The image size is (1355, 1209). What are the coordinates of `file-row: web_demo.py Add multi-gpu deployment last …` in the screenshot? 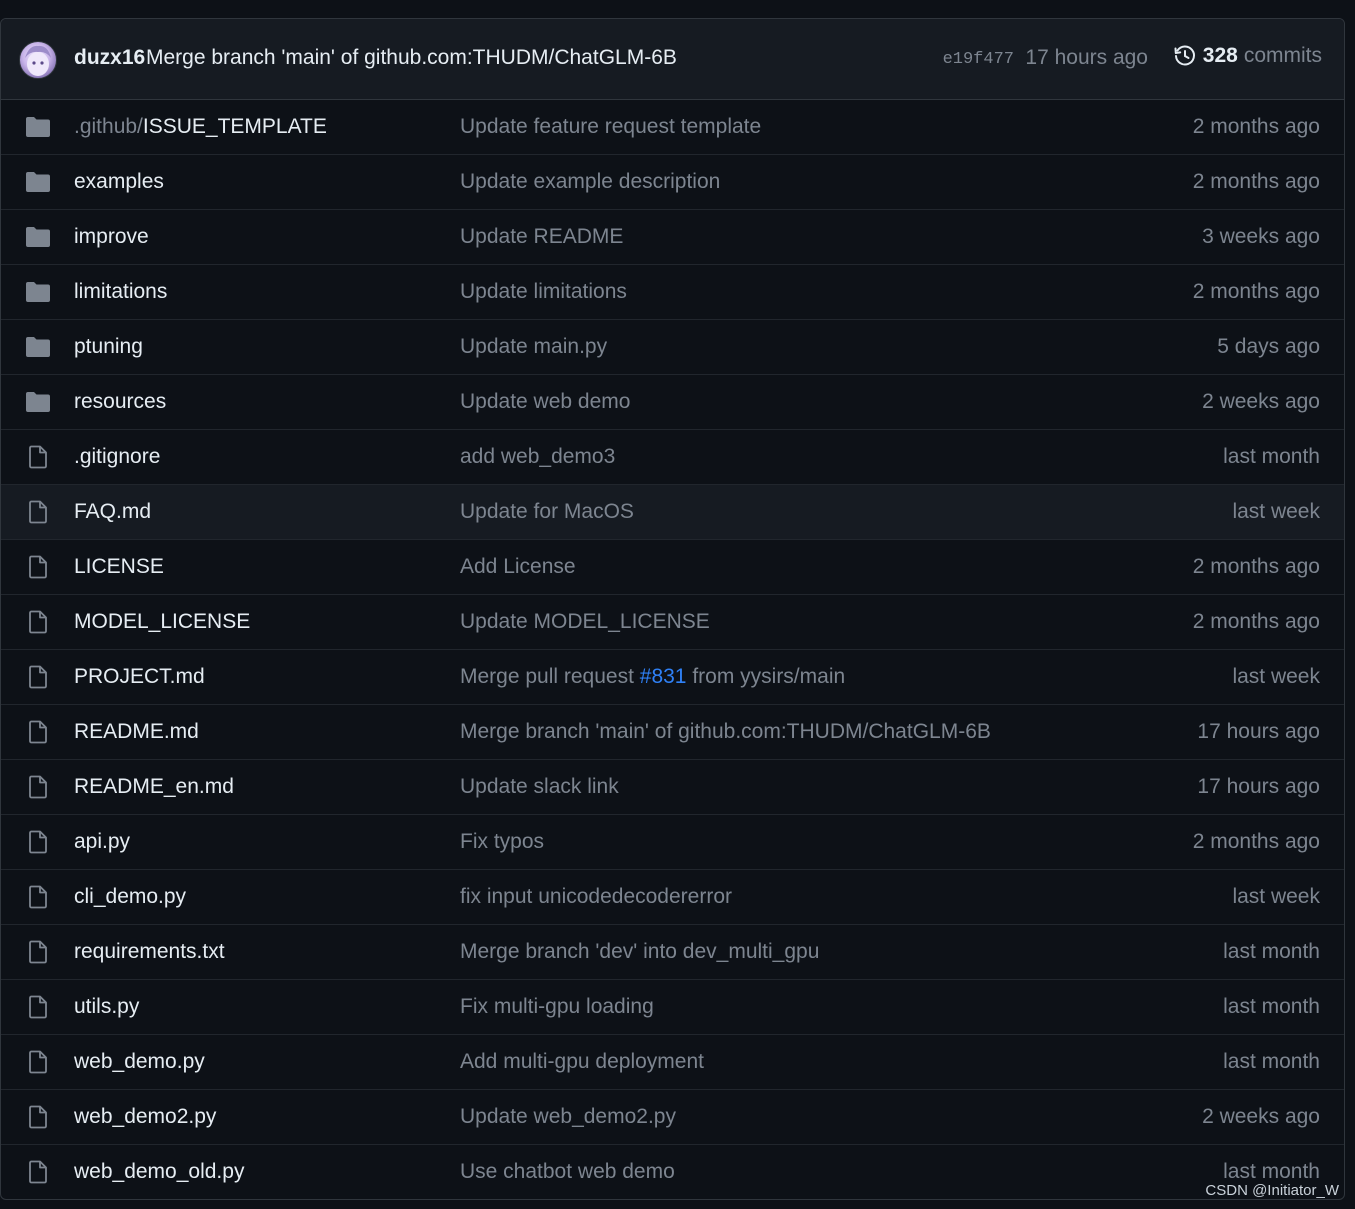 It's located at (672, 1062).